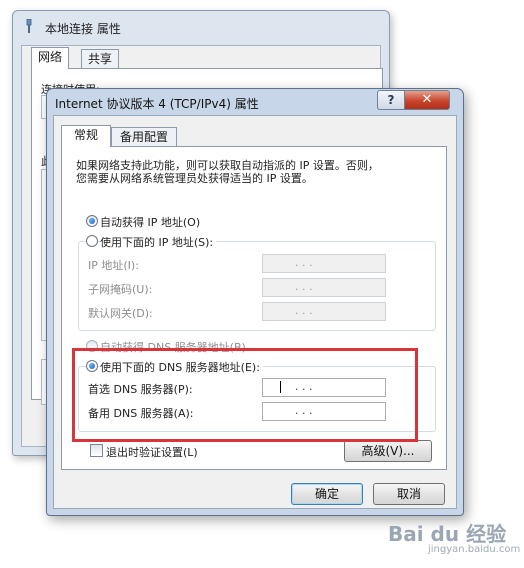 The image size is (524, 568). Describe the element at coordinates (324, 311) in the screenshot. I see `default-gateway-input: . . .` at that location.